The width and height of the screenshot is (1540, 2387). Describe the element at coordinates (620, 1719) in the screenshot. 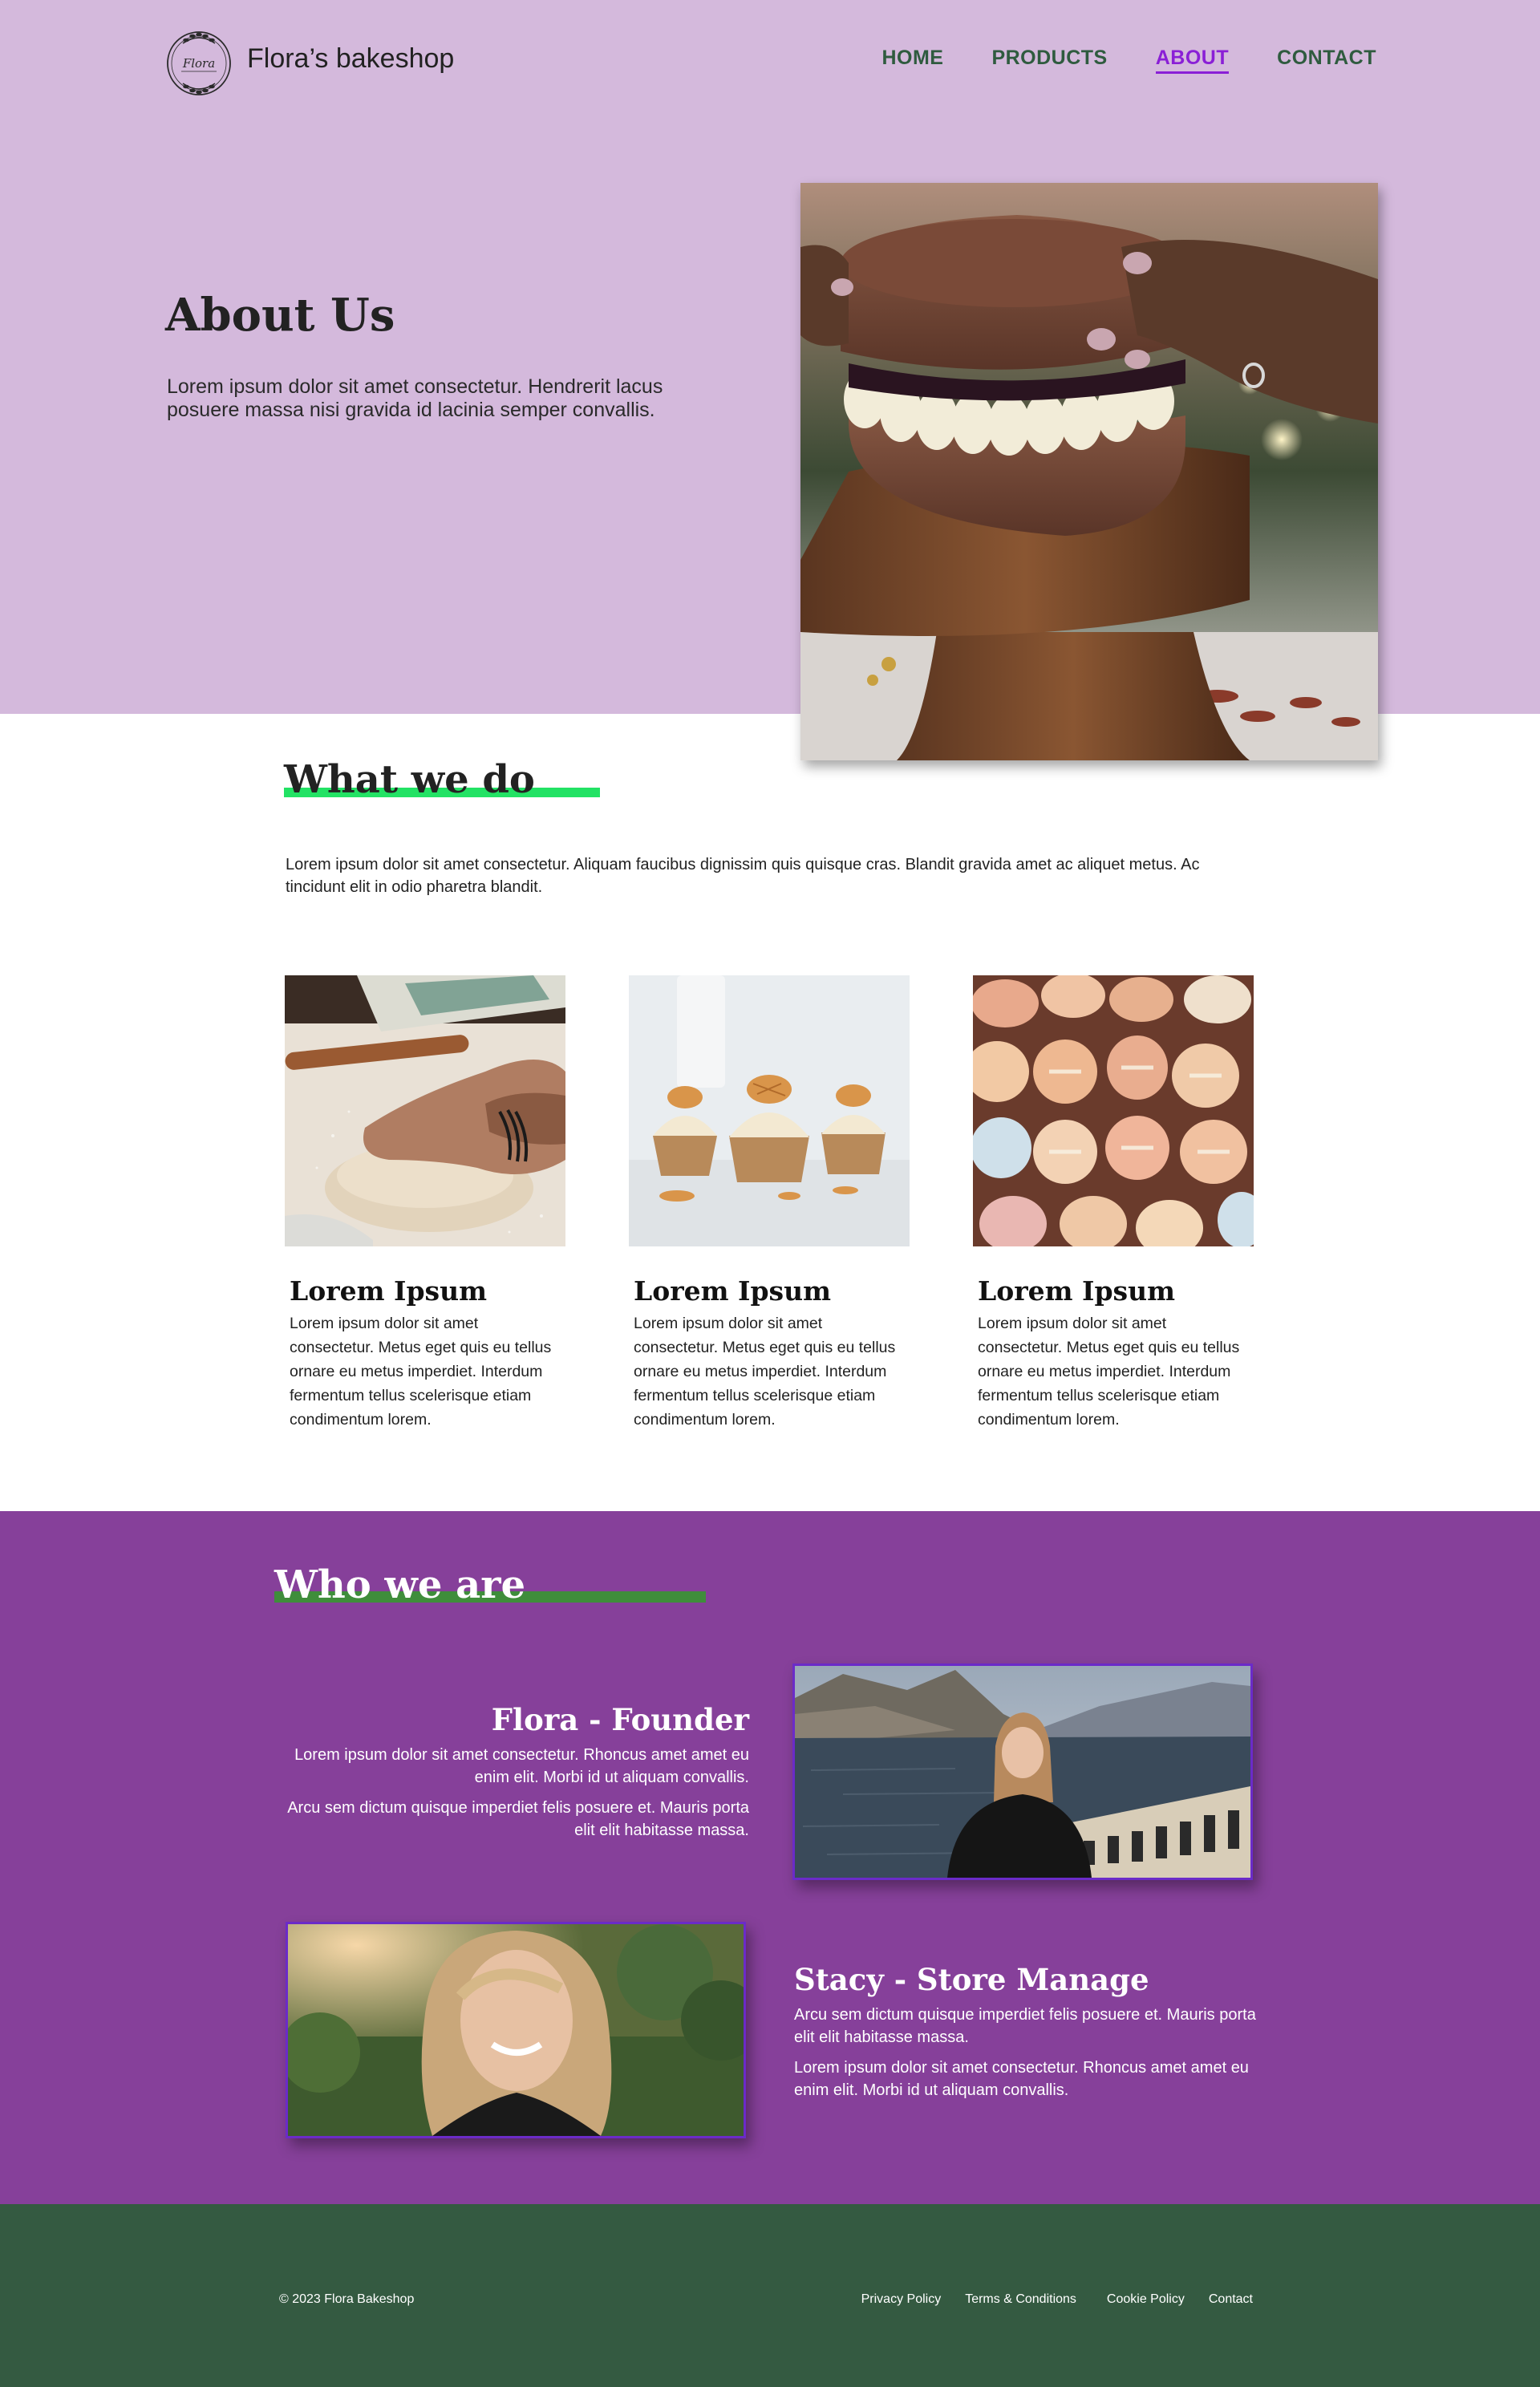

I see `founder-name: Flora - Founder` at that location.